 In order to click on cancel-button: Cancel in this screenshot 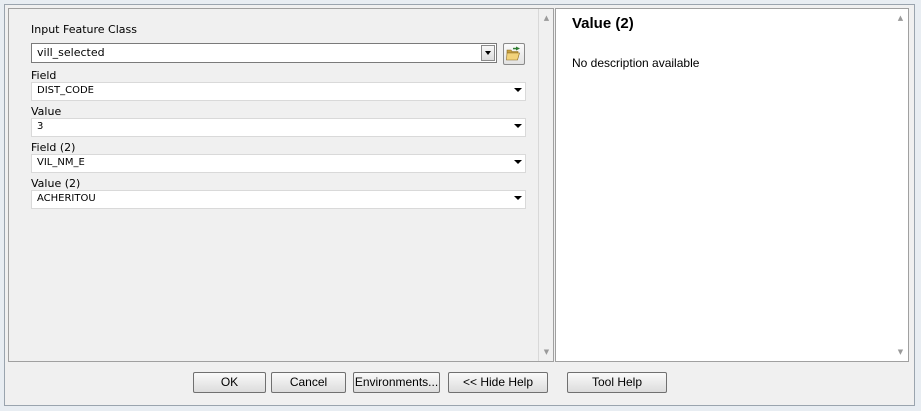, I will do `click(308, 382)`.